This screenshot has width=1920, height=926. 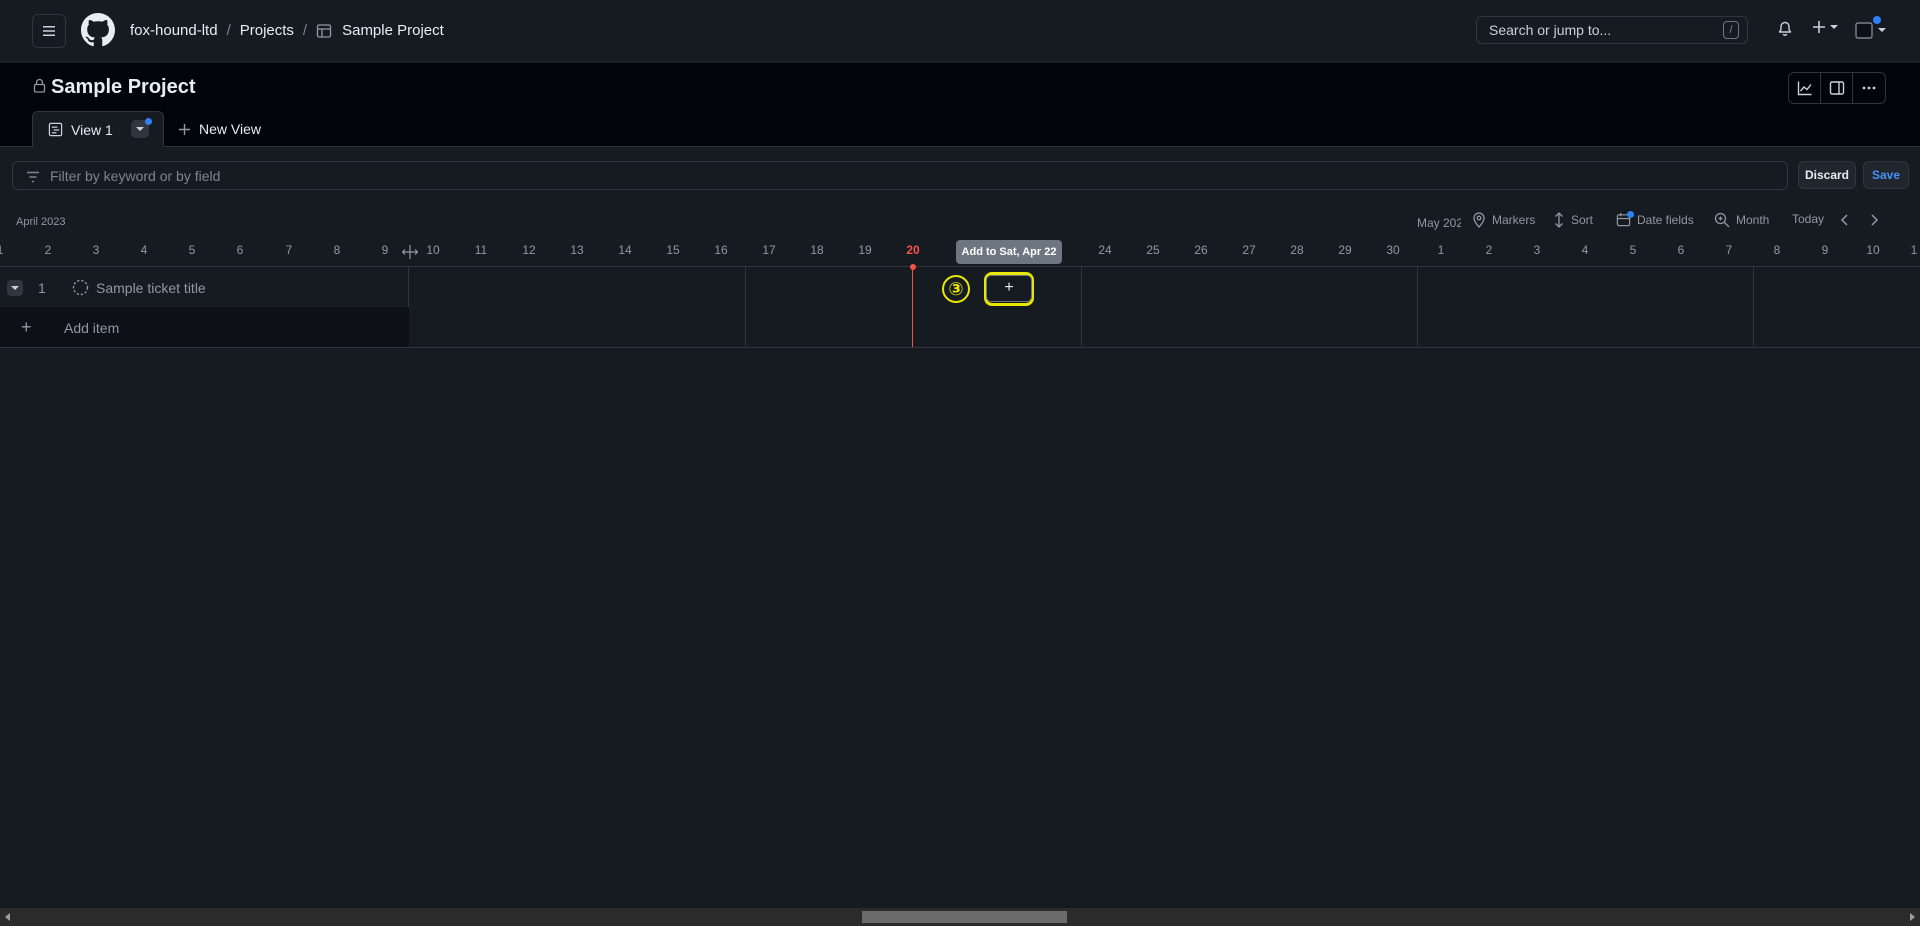 What do you see at coordinates (673, 250) in the screenshot?
I see `day-label: 15` at bounding box center [673, 250].